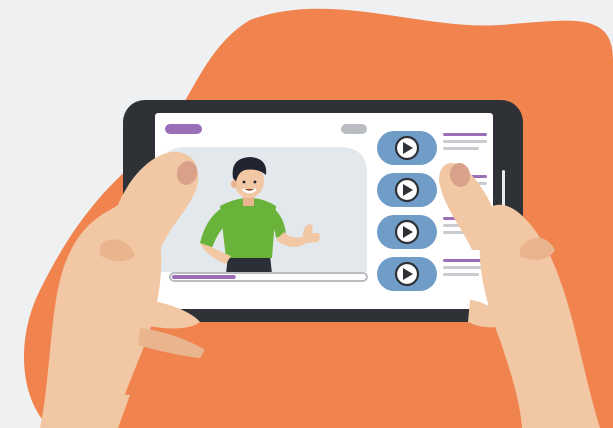 This screenshot has width=613, height=428. Describe the element at coordinates (465, 134) in the screenshot. I see `playlist-title-line` at that location.